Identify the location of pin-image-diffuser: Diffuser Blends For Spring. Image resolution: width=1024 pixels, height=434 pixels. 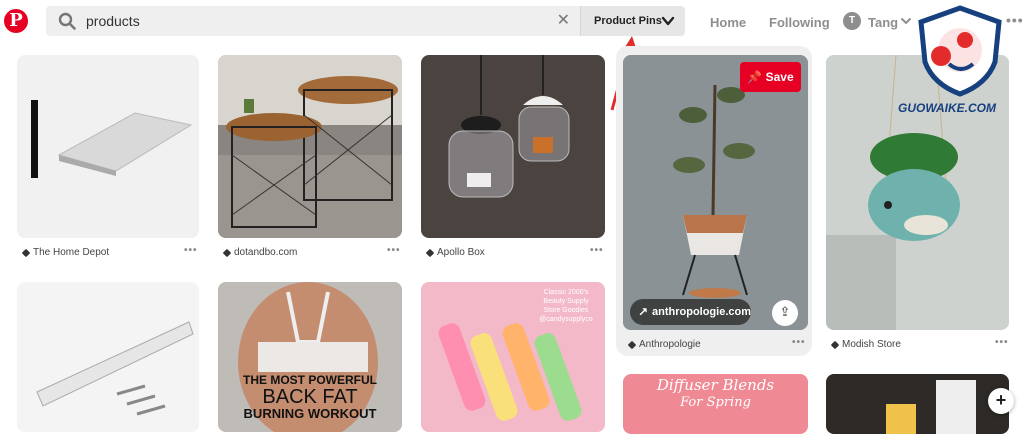
(715, 404).